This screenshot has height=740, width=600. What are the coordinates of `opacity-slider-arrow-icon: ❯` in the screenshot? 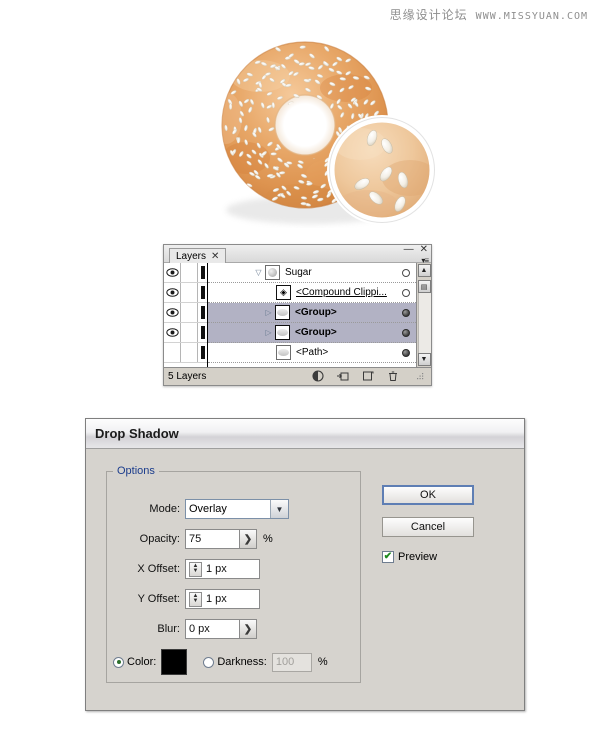 It's located at (248, 539).